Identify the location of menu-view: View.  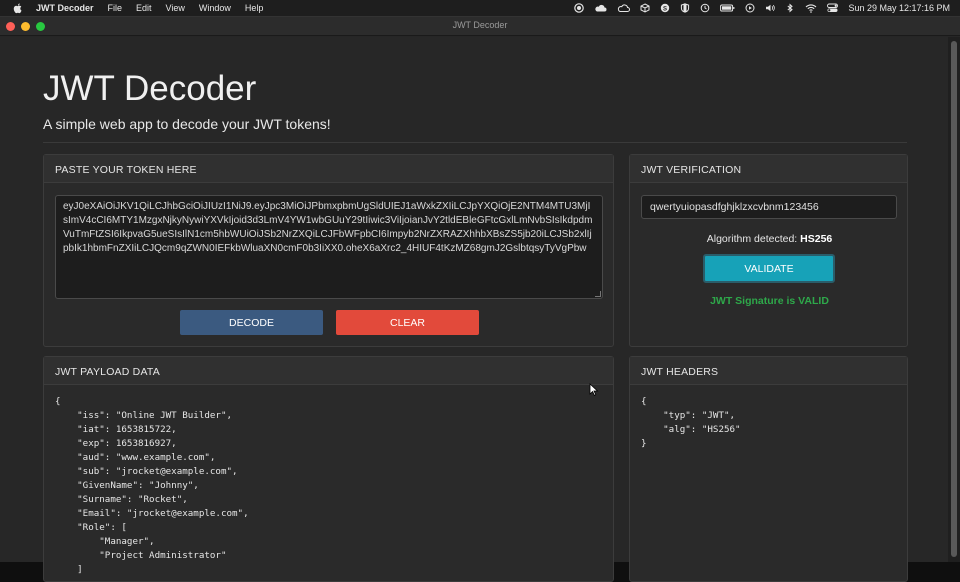
(175, 8).